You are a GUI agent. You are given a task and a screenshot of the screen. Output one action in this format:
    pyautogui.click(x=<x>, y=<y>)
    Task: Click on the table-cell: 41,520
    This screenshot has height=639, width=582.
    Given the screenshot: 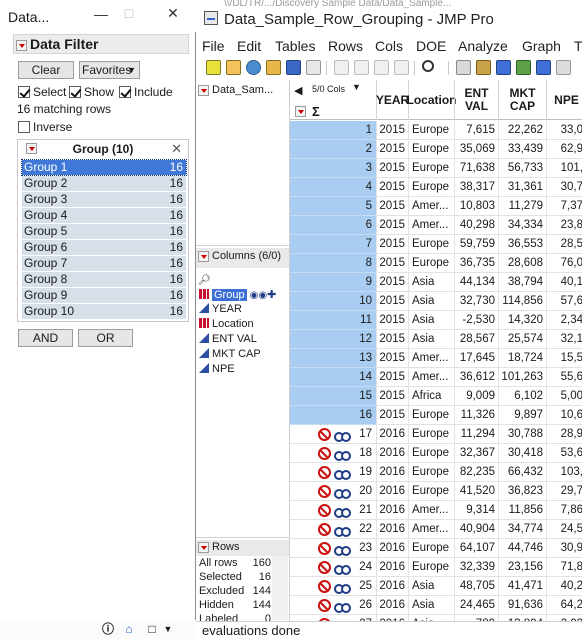 What is the action you would take?
    pyautogui.click(x=476, y=491)
    